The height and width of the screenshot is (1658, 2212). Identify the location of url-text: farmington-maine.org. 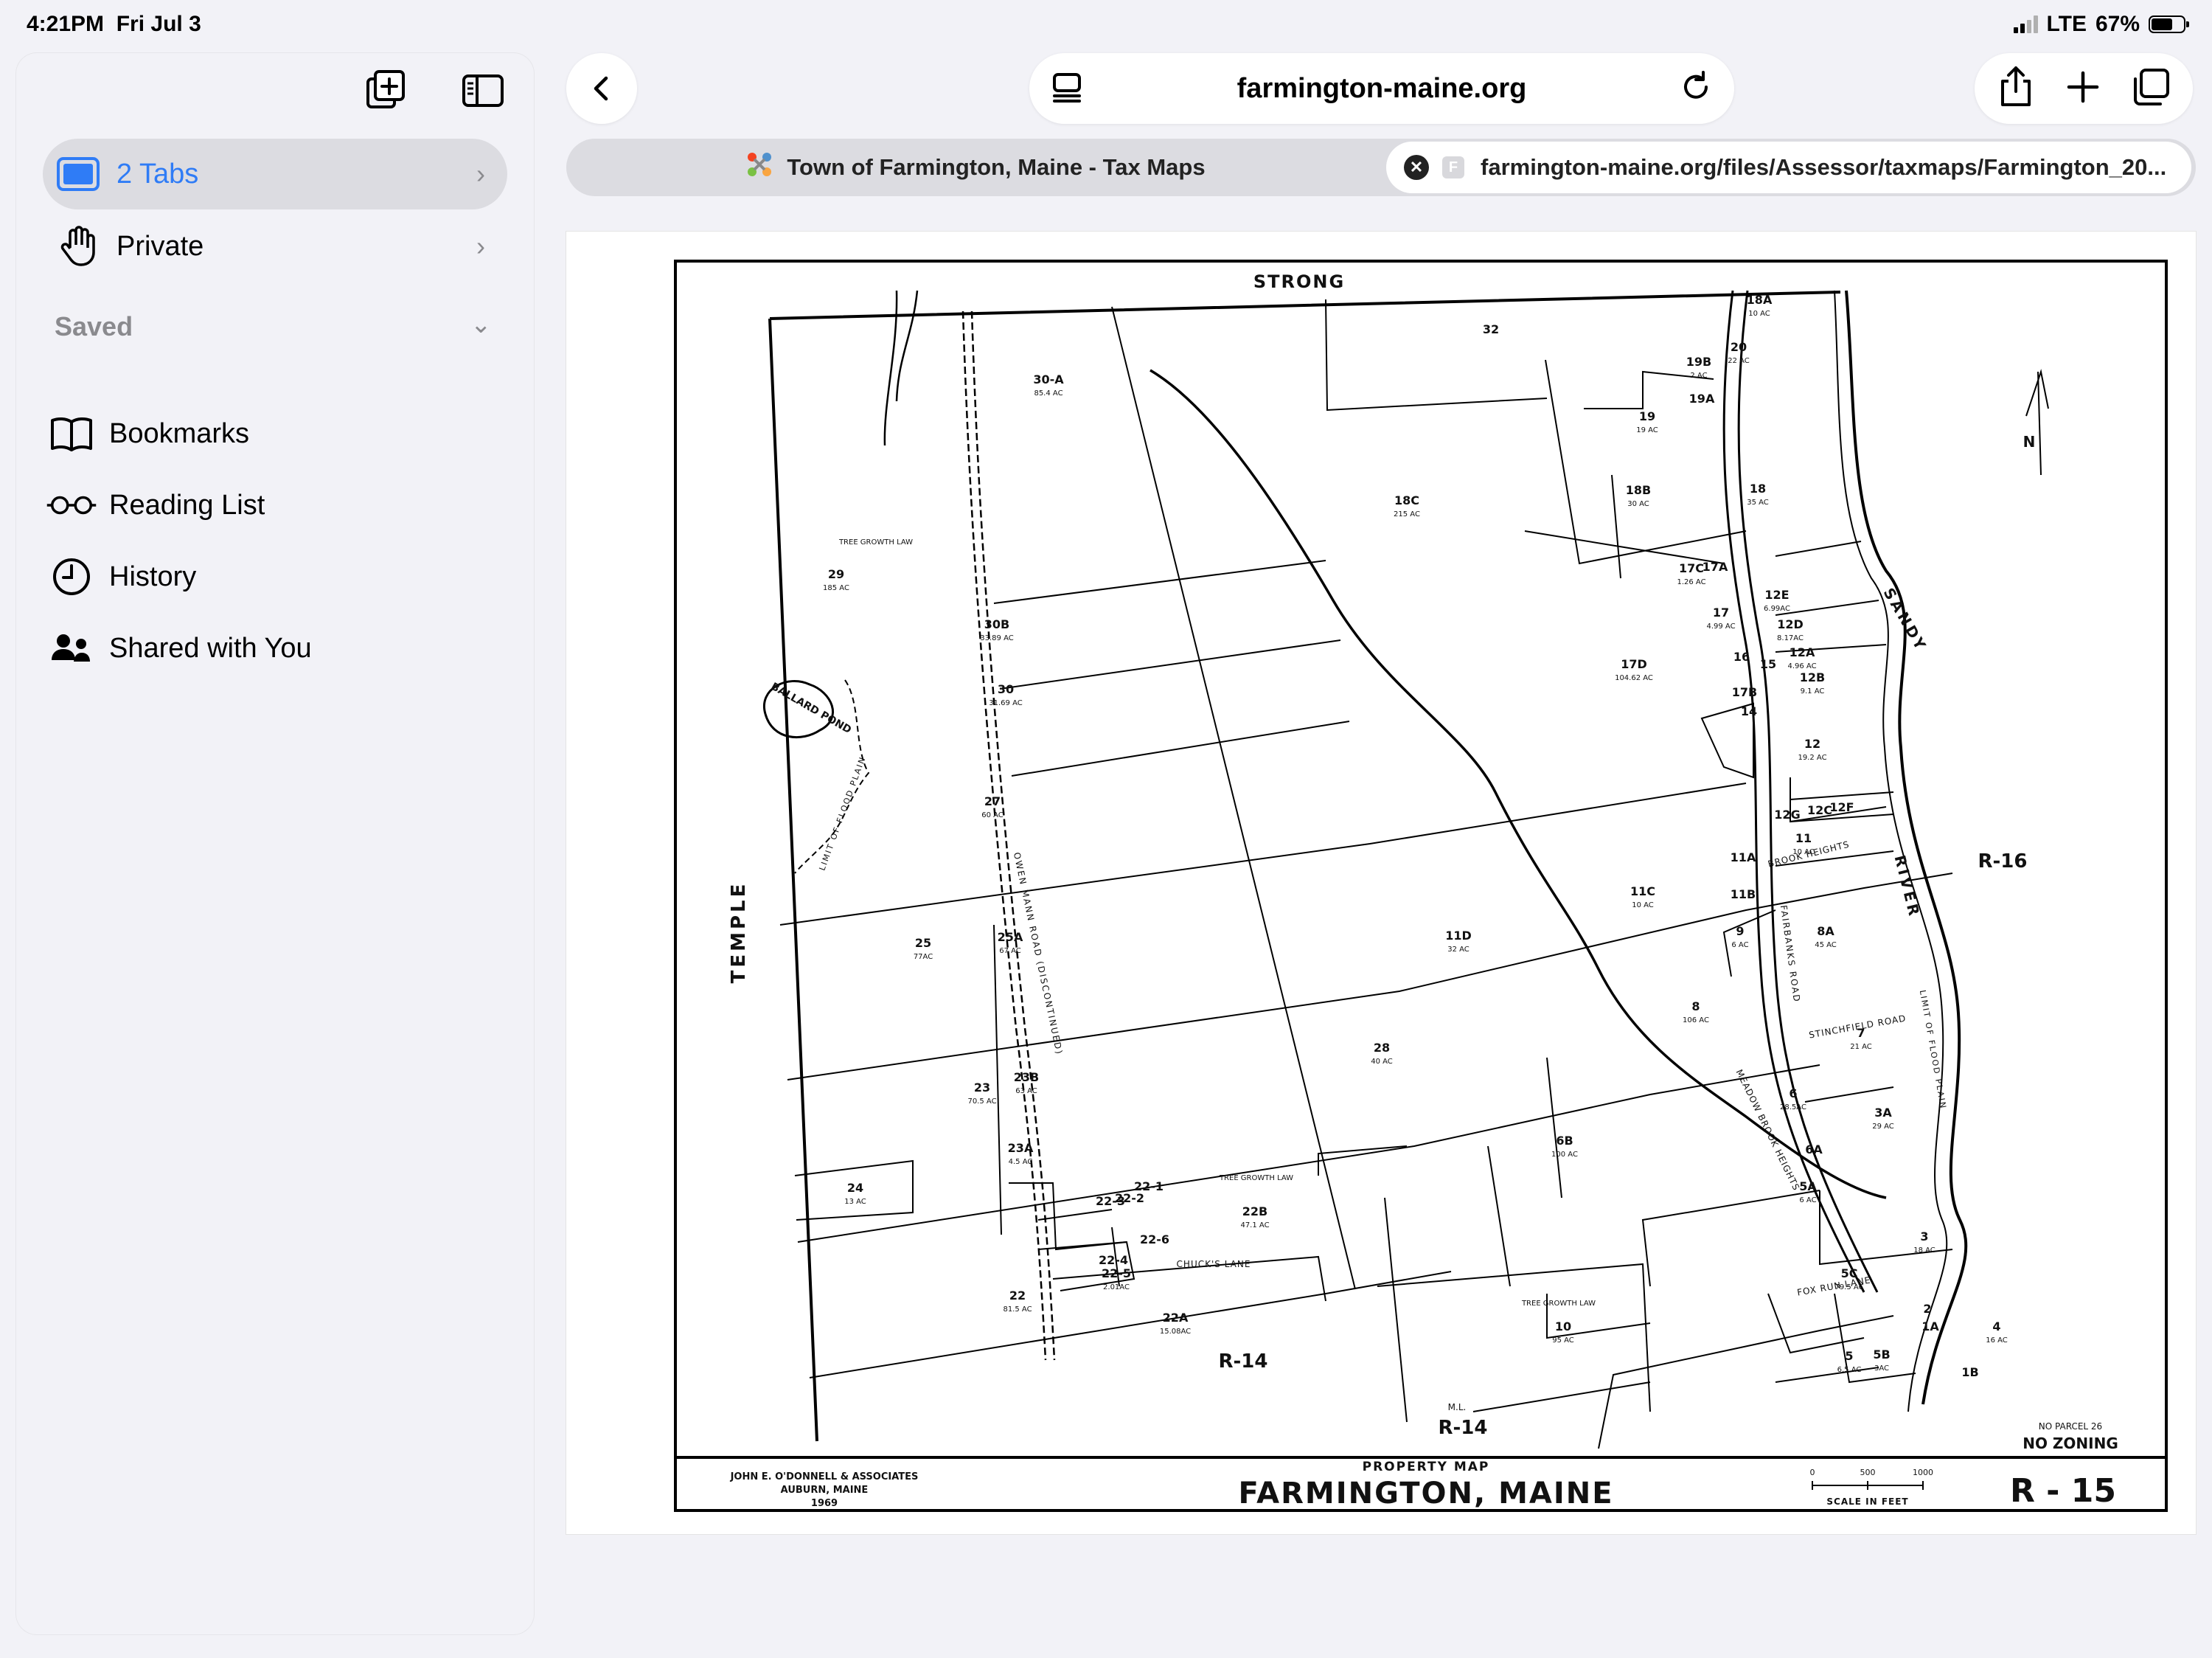
(1382, 88).